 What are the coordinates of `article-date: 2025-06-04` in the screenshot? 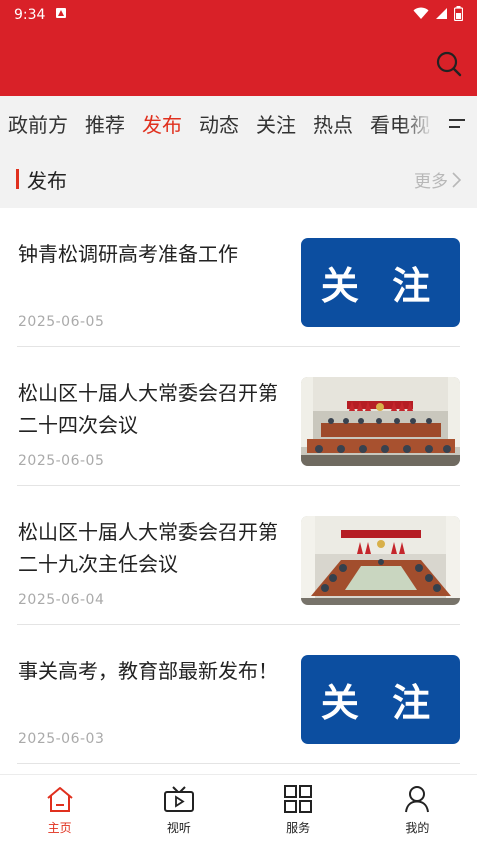 It's located at (61, 600).